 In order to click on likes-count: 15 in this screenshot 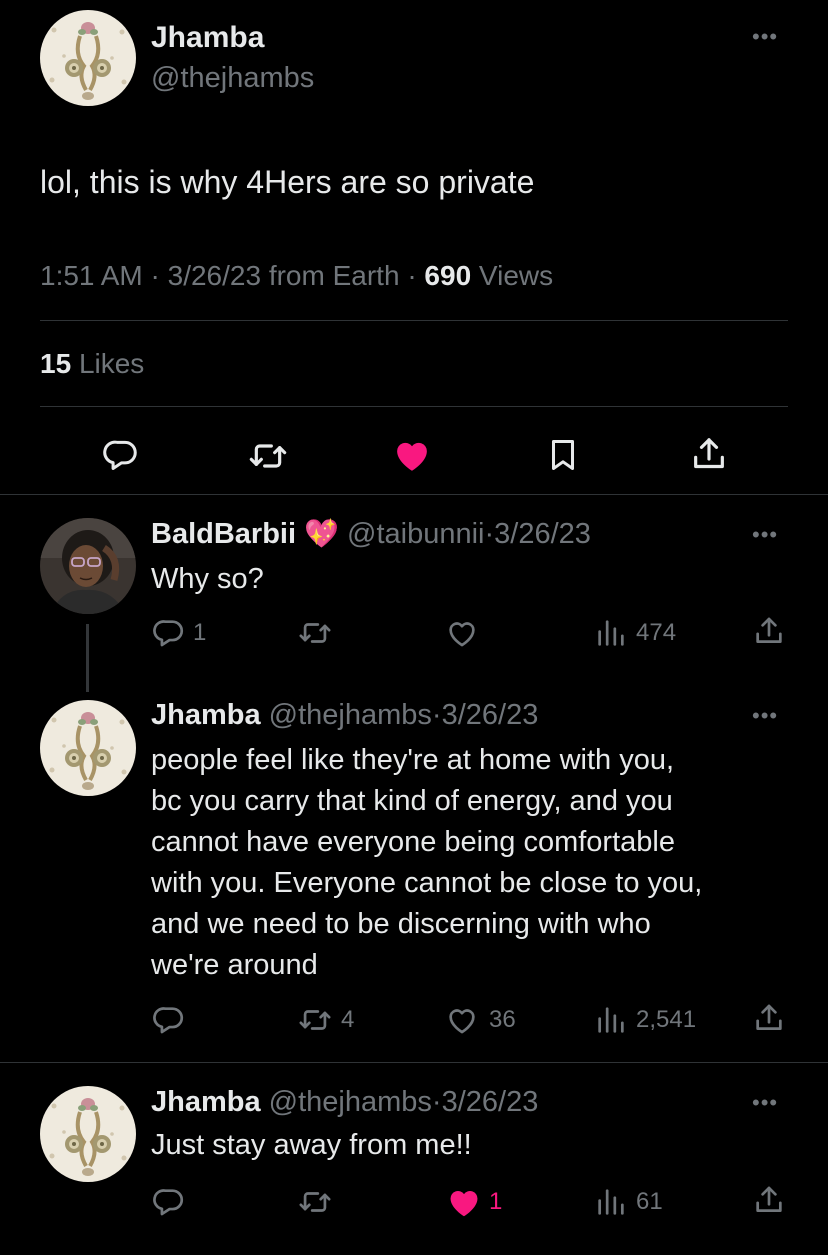, I will do `click(56, 363)`.